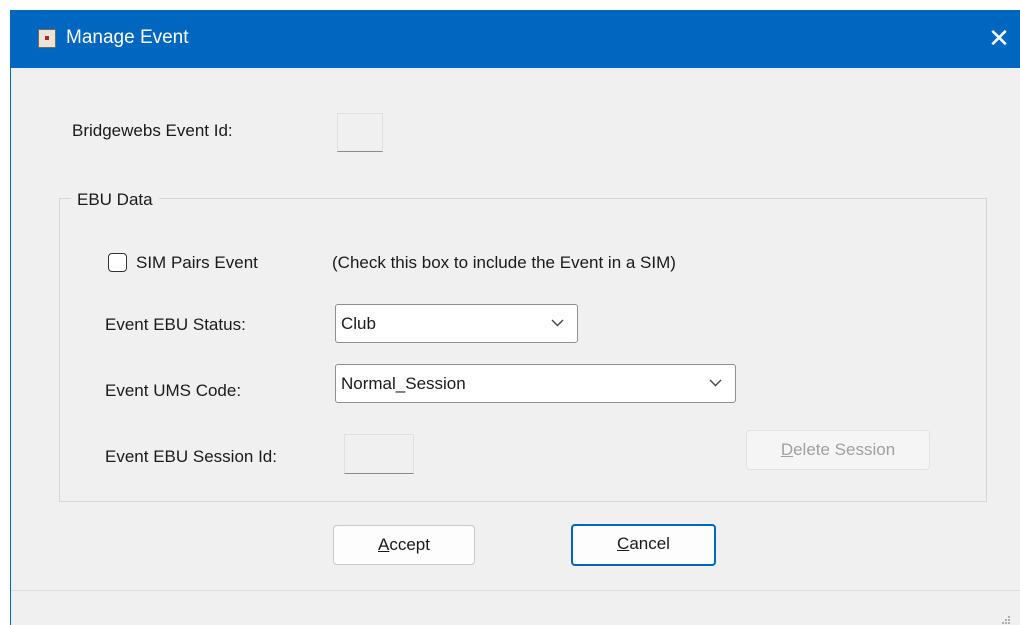 The width and height of the screenshot is (1020, 625). What do you see at coordinates (115, 200) in the screenshot?
I see `ebu-data-group-label: EBU Data` at bounding box center [115, 200].